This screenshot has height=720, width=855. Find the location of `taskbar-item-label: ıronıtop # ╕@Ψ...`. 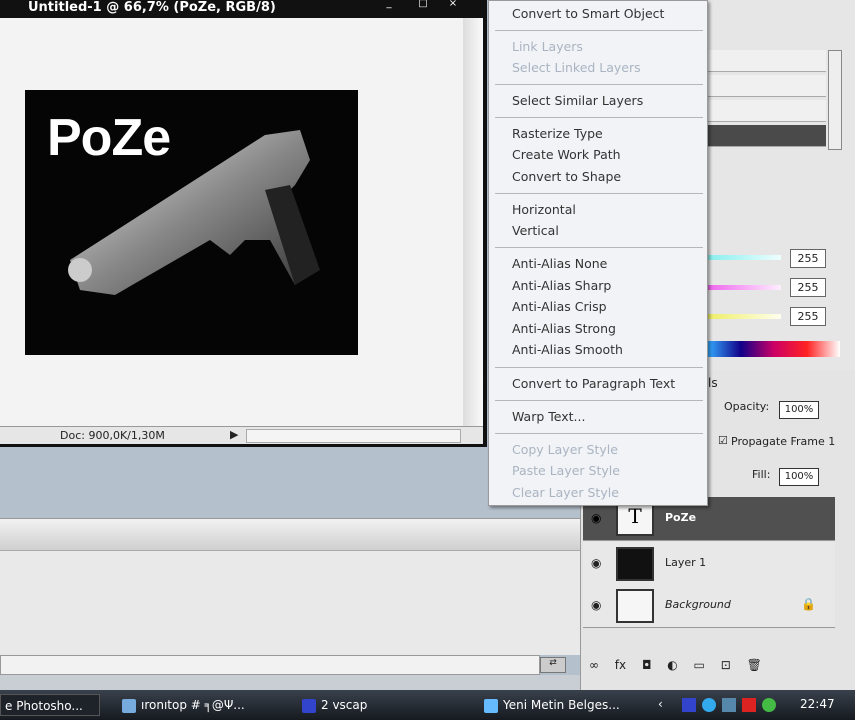

taskbar-item-label: ıronıtop # ╕@Ψ... is located at coordinates (193, 705).